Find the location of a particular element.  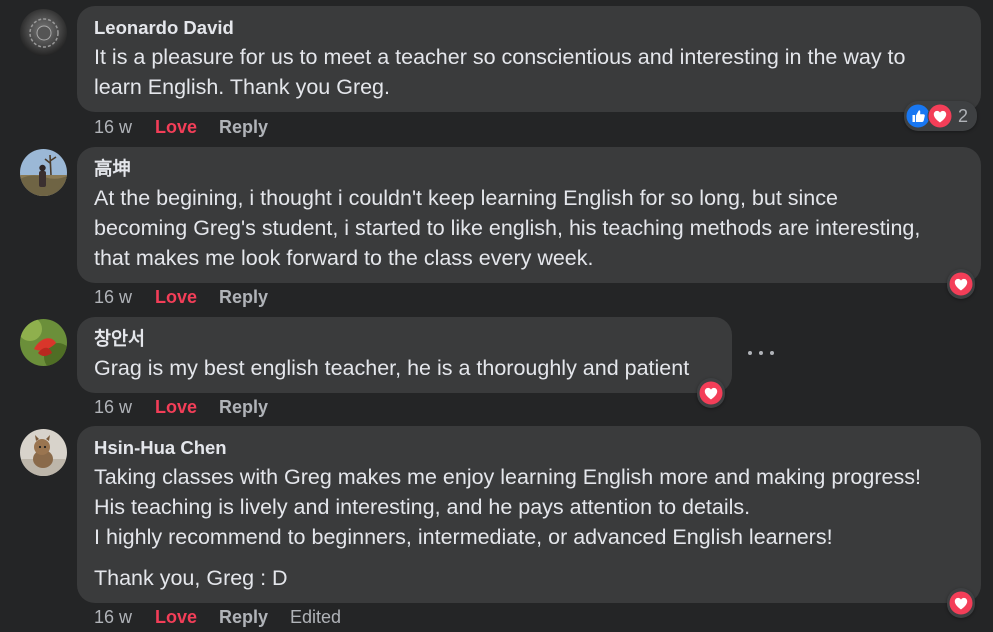

comment-author: 창안서 is located at coordinates (405, 339).